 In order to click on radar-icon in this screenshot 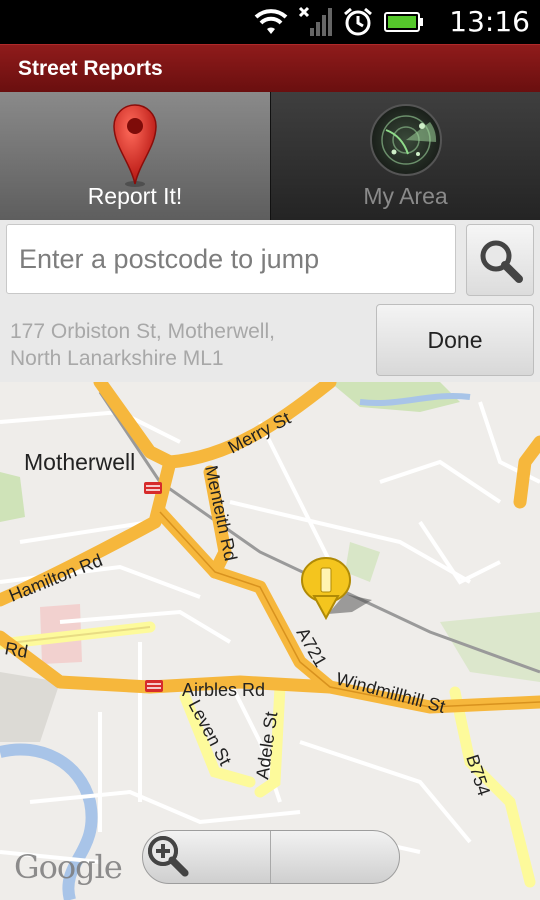, I will do `click(405, 140)`.